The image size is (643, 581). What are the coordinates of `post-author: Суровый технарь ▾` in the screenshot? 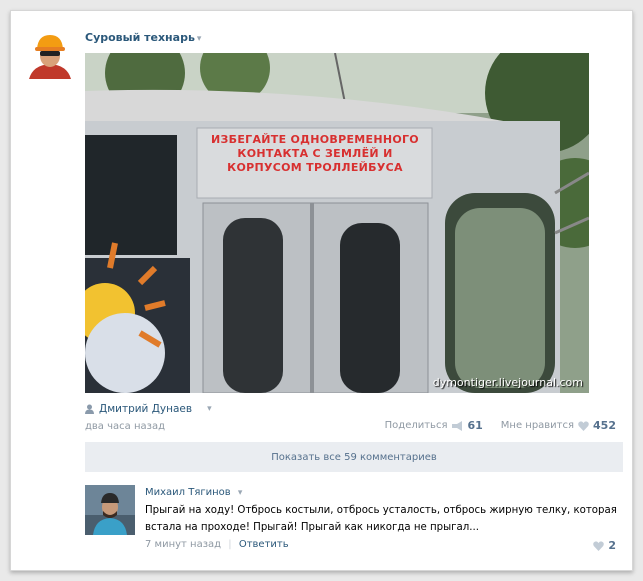 It's located at (143, 37).